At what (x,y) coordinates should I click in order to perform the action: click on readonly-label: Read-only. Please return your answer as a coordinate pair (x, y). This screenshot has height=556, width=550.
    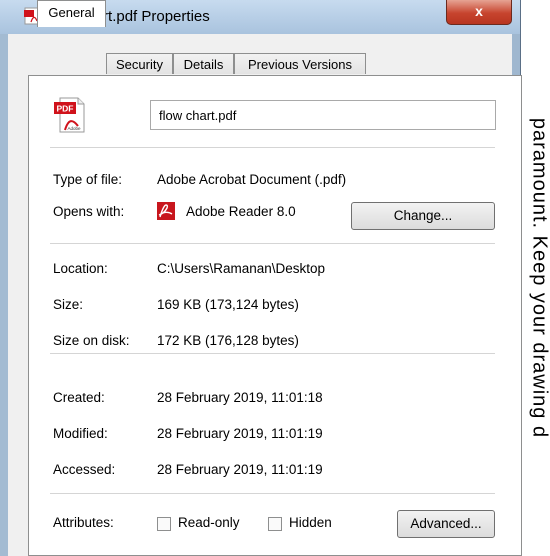
    Looking at the image, I should click on (209, 522).